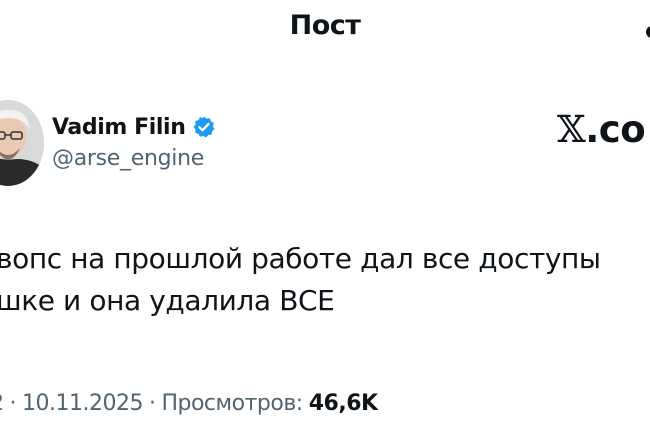 Image resolution: width=650 pixels, height=430 pixels. Describe the element at coordinates (167, 300) in the screenshot. I see `post-text-line: шке и она удалила ВСЕ` at that location.